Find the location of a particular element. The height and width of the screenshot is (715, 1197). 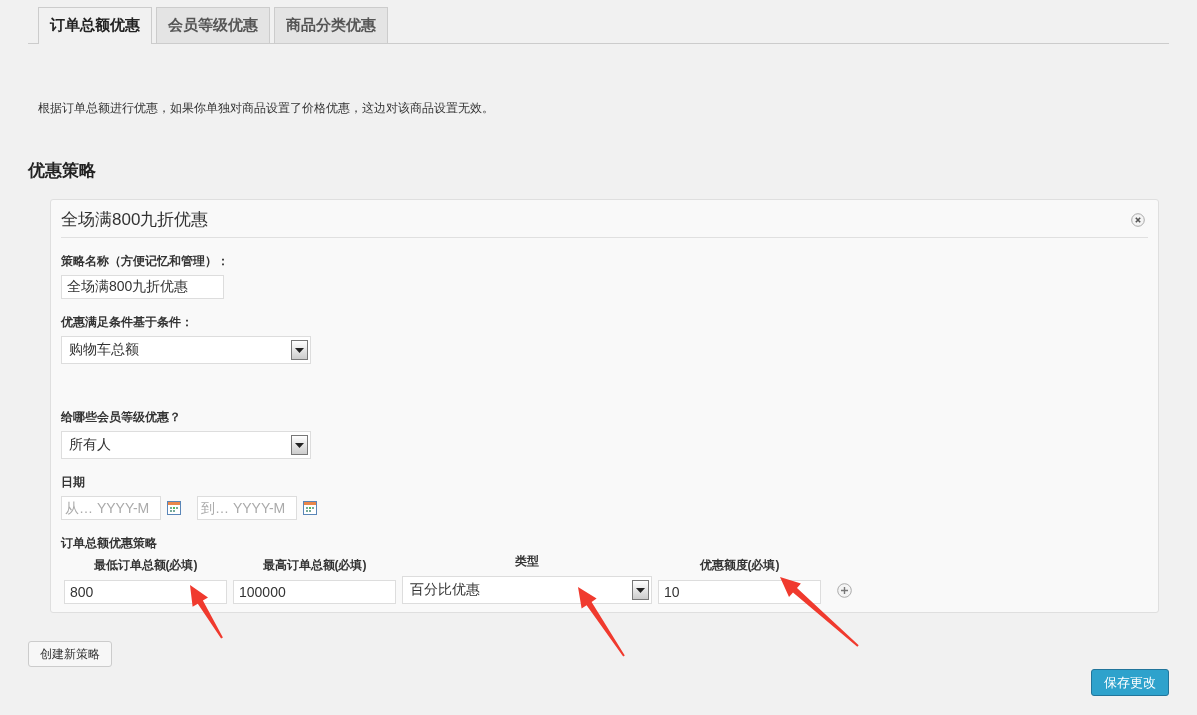

amount-field: 10 is located at coordinates (739, 592).